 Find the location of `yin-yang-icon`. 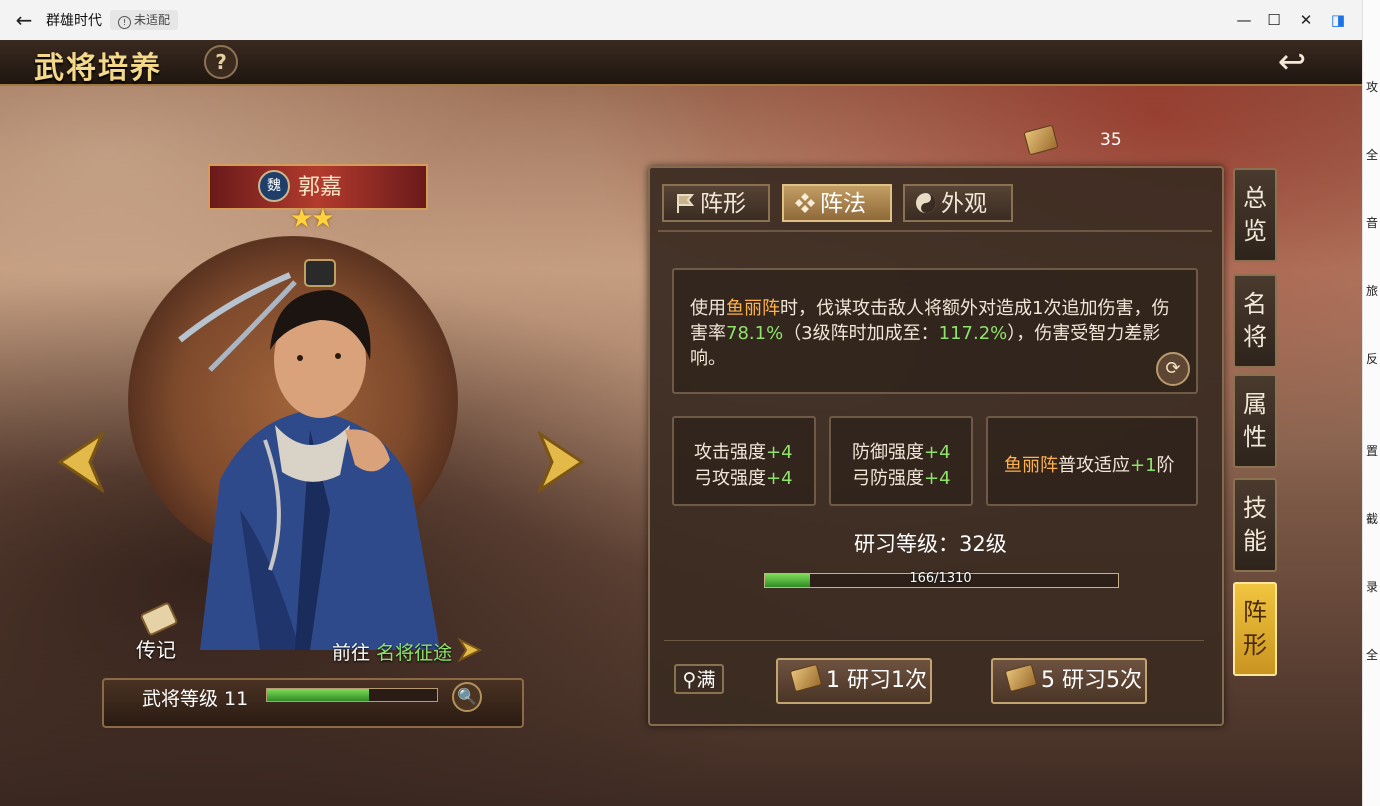

yin-yang-icon is located at coordinates (926, 203).